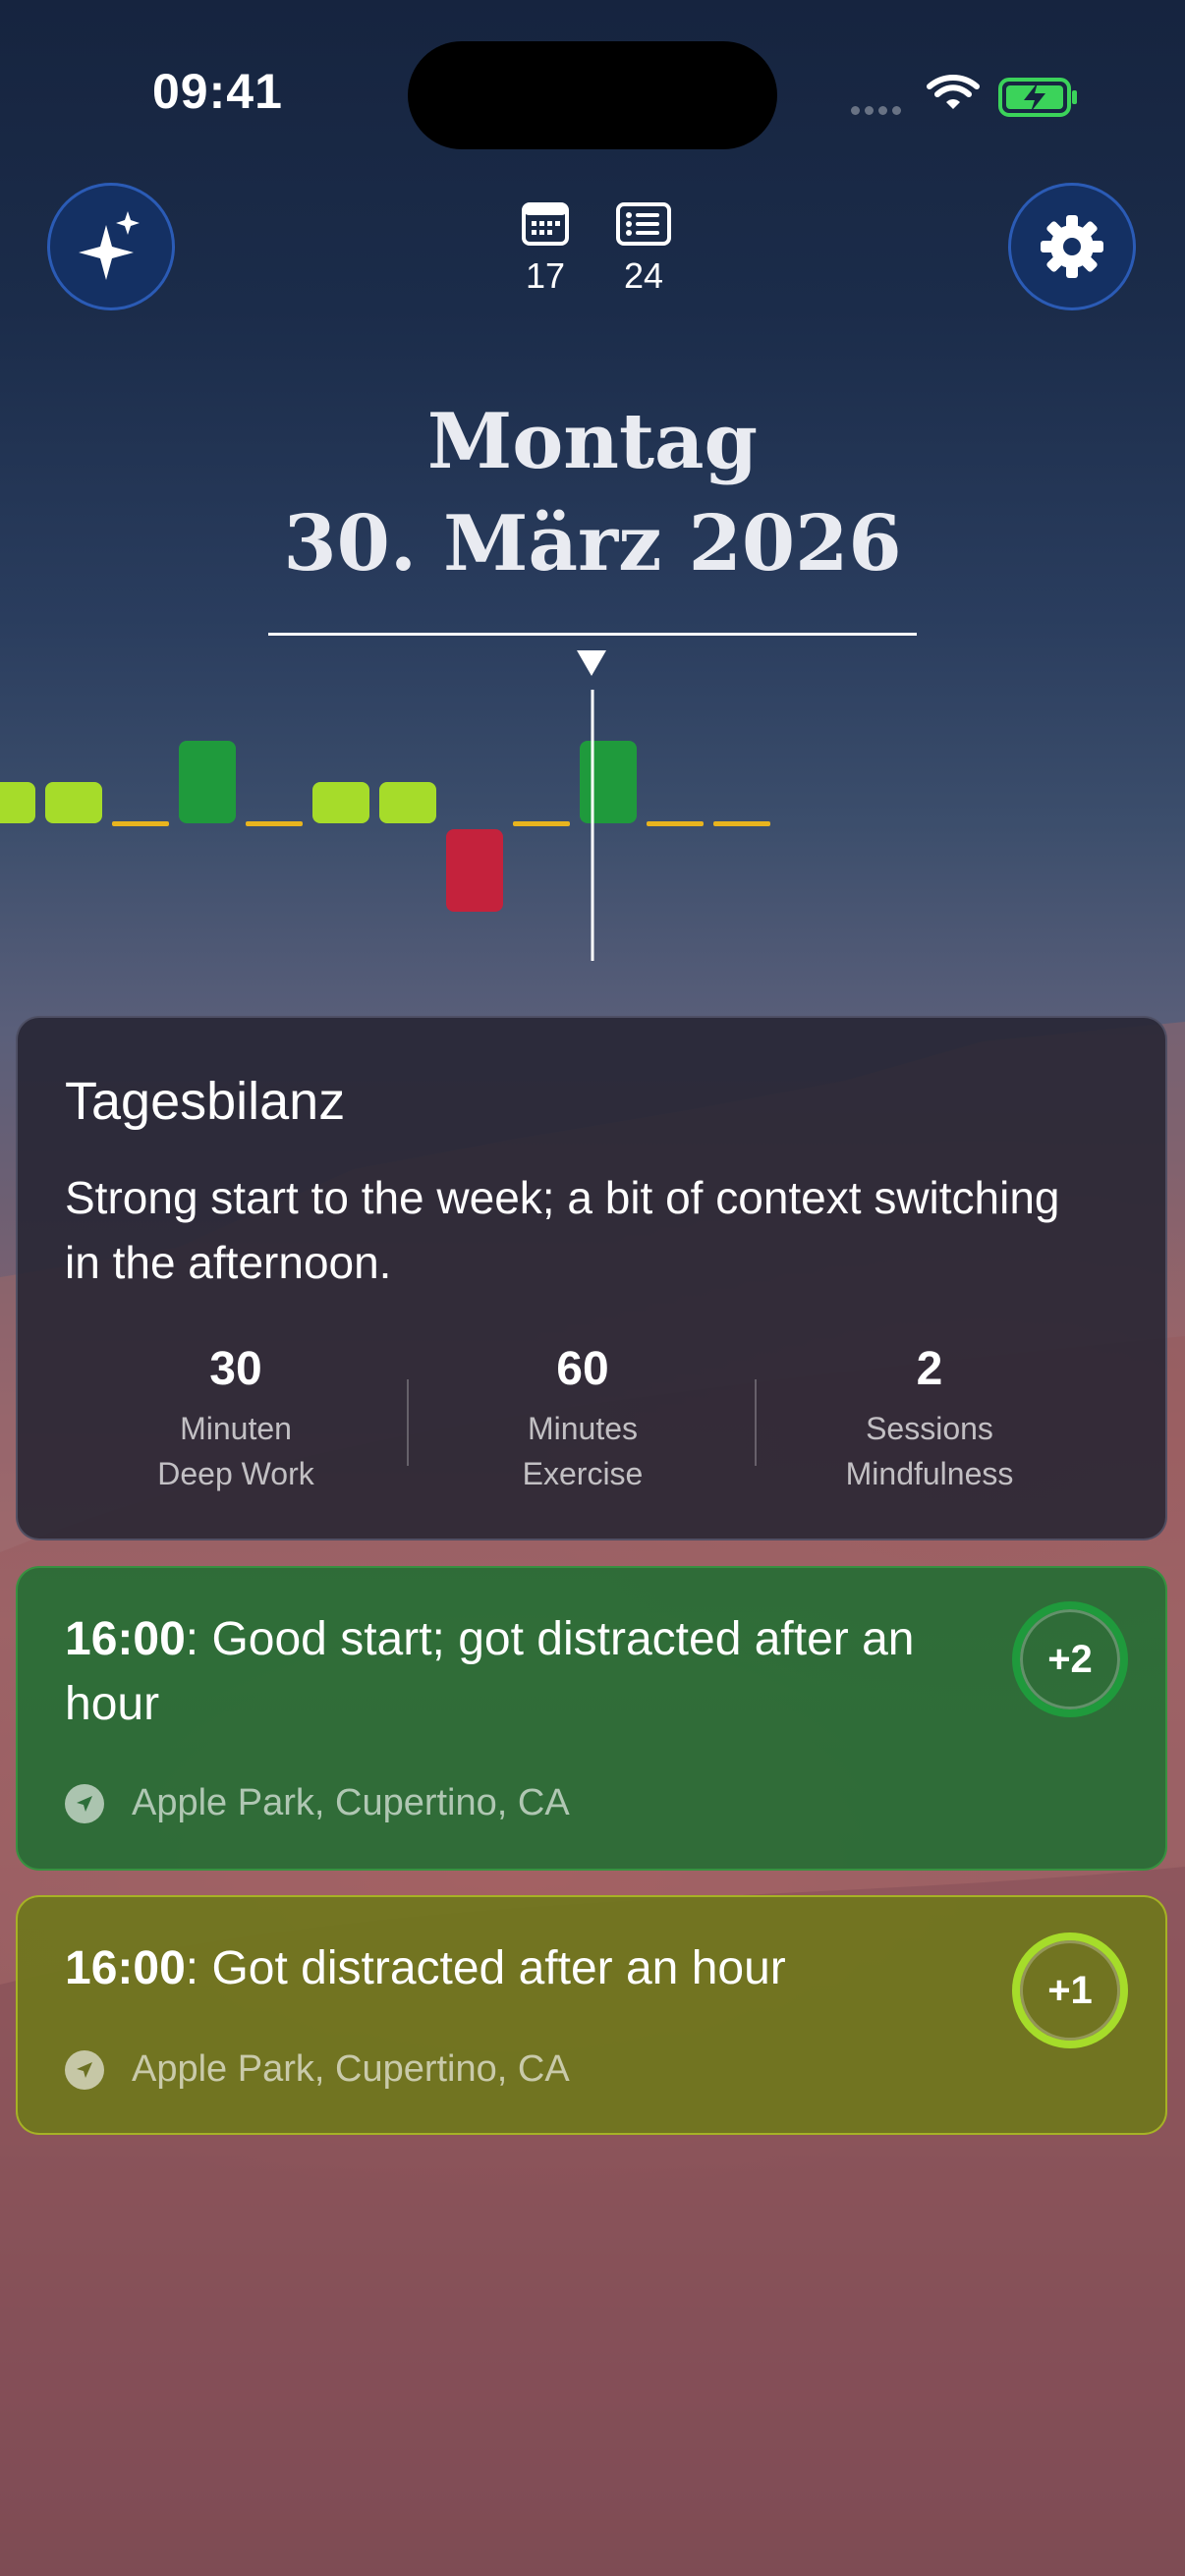 The image size is (1185, 2576). What do you see at coordinates (592, 543) in the screenshot?
I see `full-date-label: 30. März 2026` at bounding box center [592, 543].